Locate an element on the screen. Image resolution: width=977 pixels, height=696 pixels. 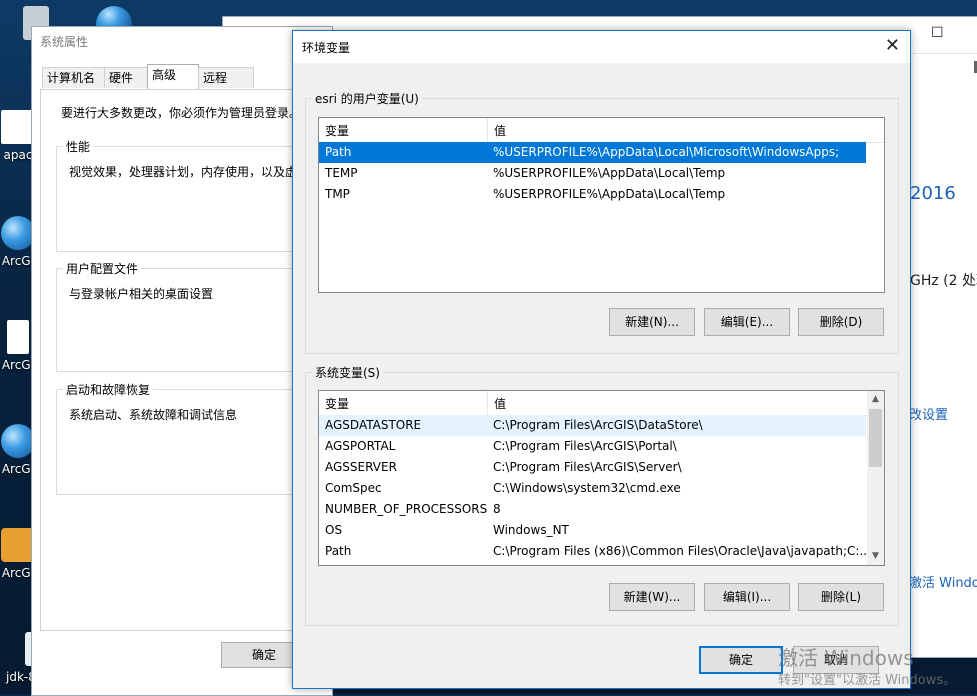
ok-button: 确定 is located at coordinates (741, 660).